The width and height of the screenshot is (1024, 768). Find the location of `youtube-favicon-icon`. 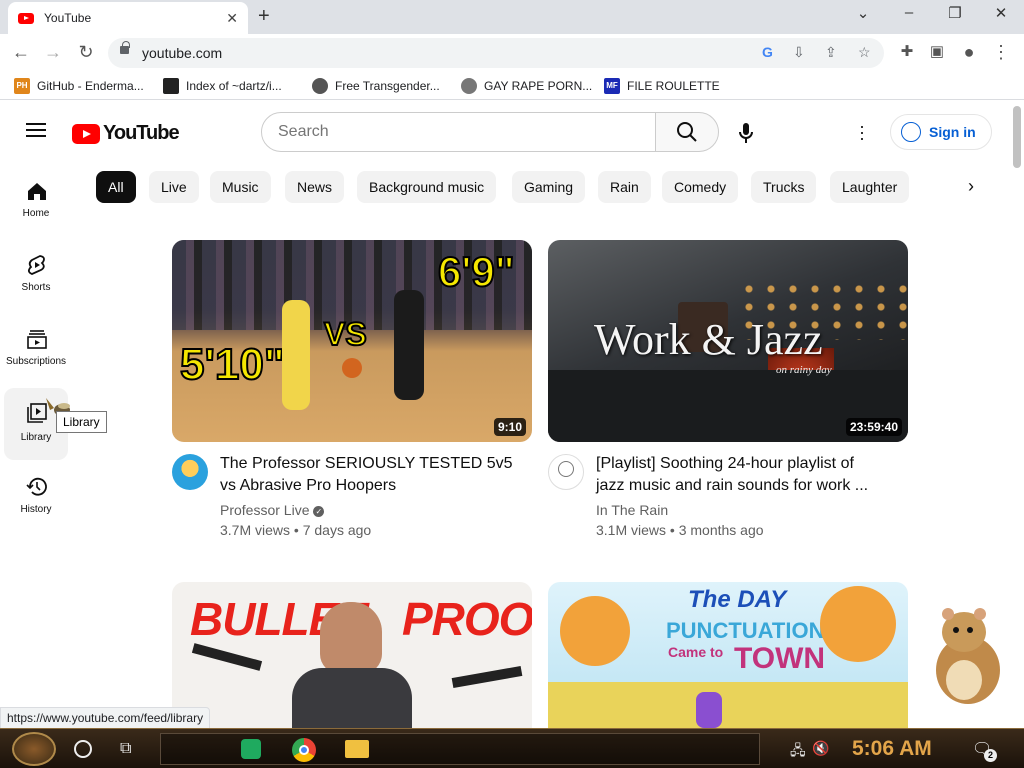

youtube-favicon-icon is located at coordinates (26, 18).